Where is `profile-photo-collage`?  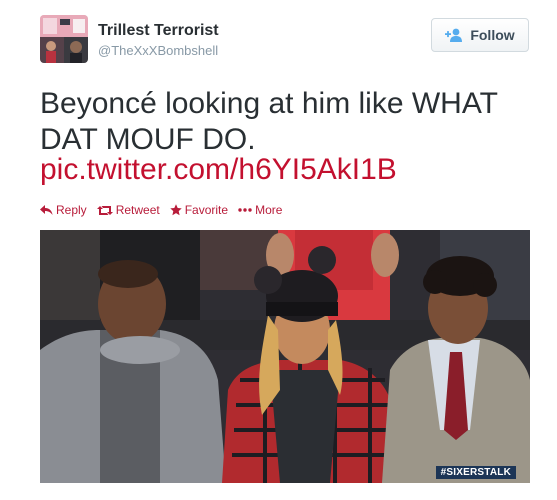
profile-photo-collage is located at coordinates (64, 39).